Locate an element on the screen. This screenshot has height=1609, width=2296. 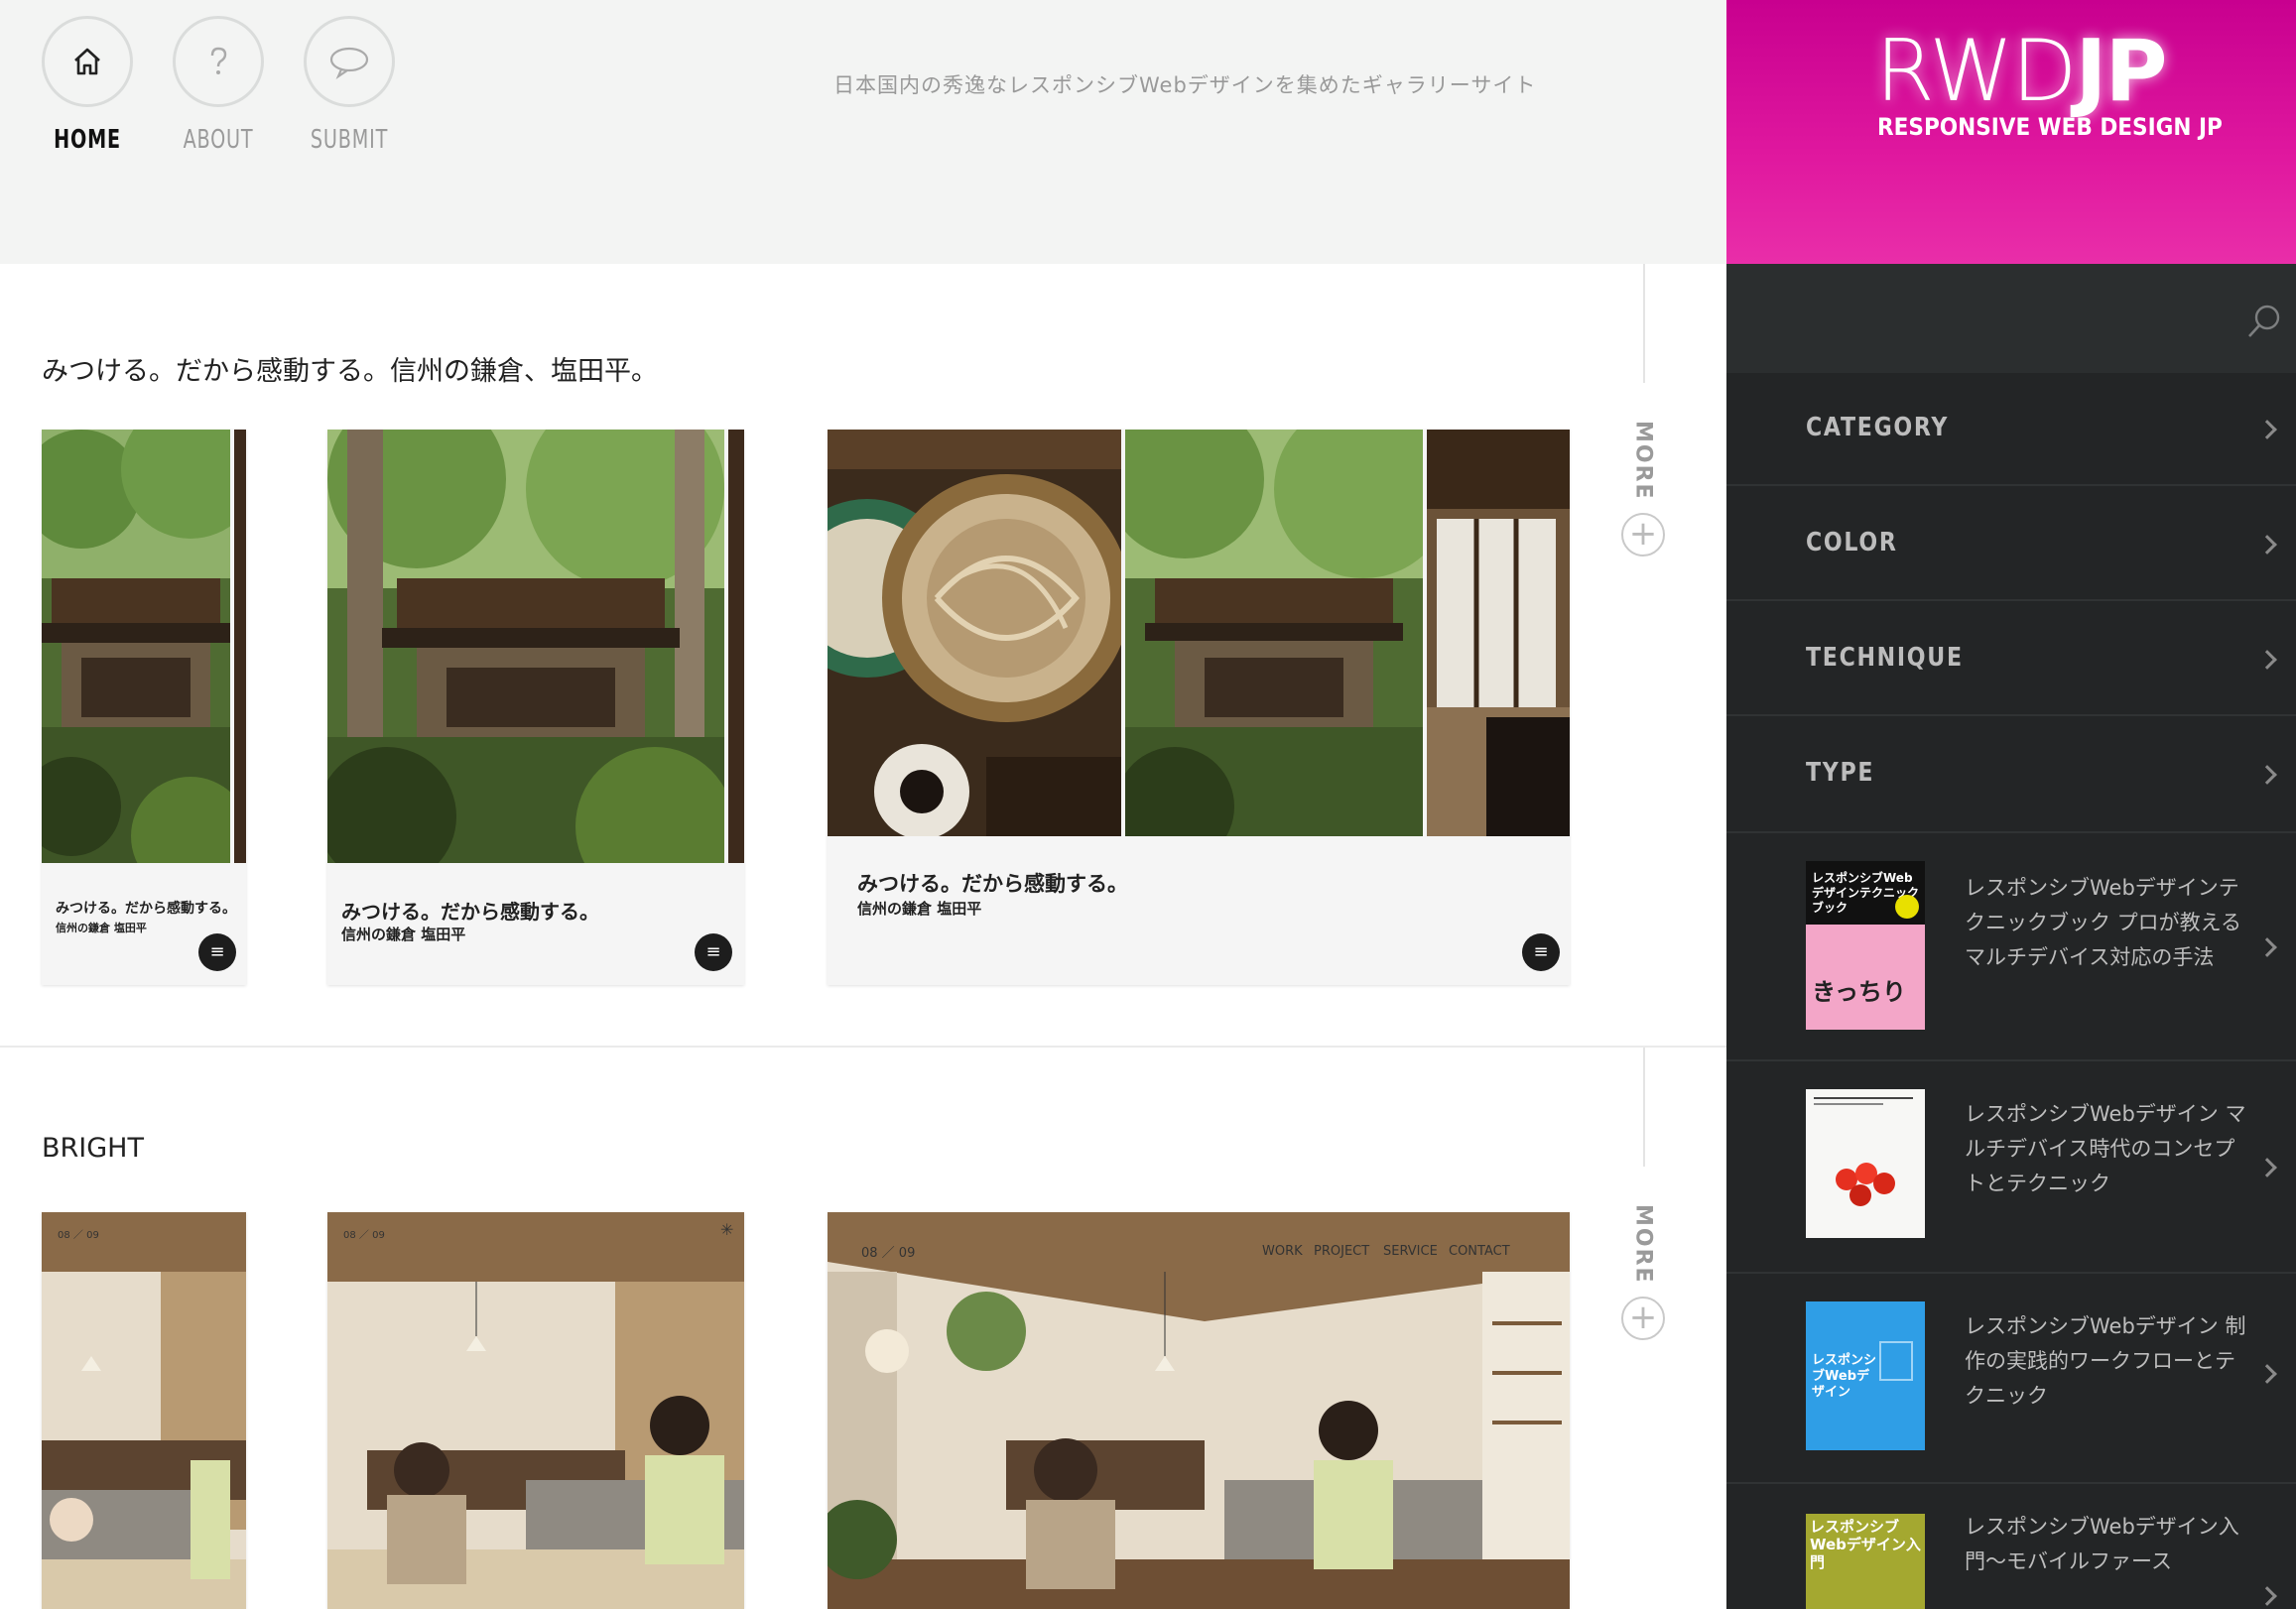
book-title: レスポンシブWebデザインテクニックブック プロが教えるマルチデバイス対応の手法 is located at coordinates (2103, 922).